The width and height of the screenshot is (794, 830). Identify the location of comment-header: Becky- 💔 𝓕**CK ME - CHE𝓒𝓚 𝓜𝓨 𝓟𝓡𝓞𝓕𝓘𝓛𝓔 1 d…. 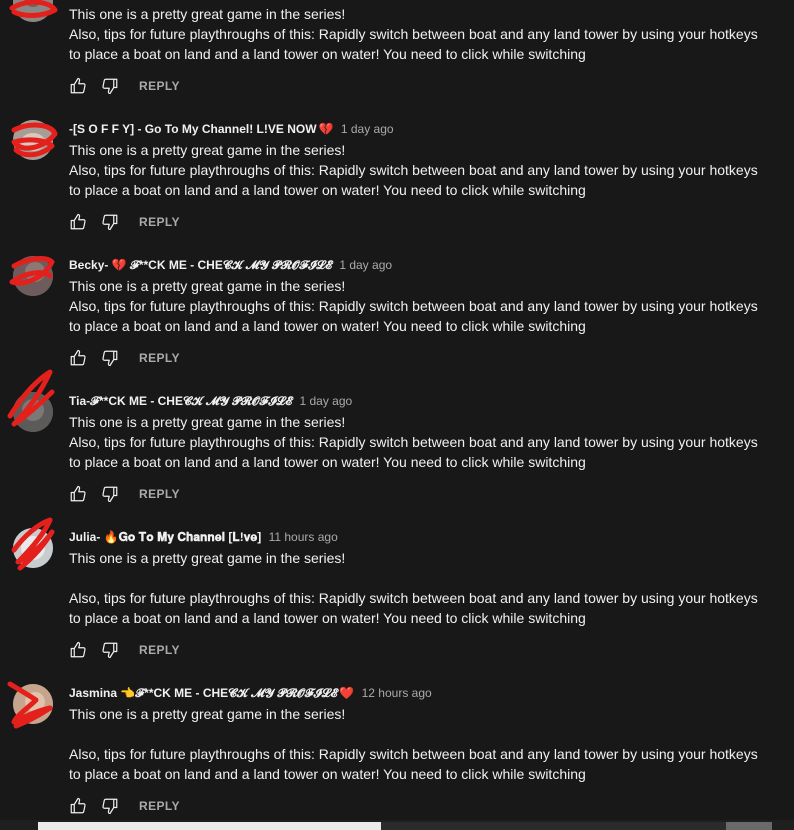
(429, 265).